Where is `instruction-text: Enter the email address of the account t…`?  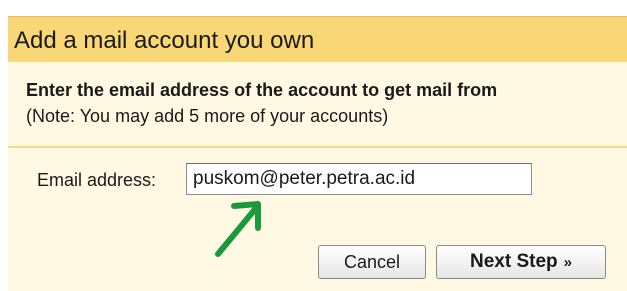
instruction-text: Enter the email address of the account t… is located at coordinates (262, 90).